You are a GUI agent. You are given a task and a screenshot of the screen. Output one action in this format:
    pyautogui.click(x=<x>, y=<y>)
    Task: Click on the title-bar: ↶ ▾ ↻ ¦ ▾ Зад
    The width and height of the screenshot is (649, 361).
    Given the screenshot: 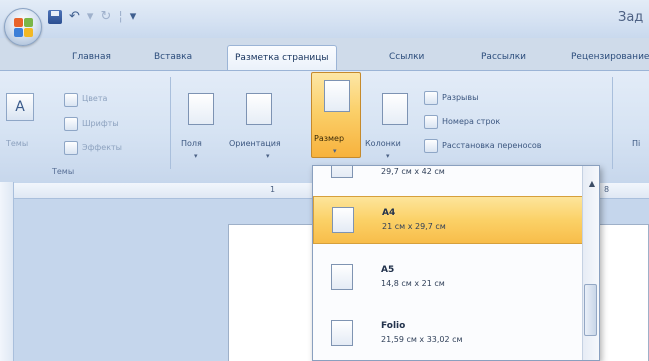 What is the action you would take?
    pyautogui.click(x=324, y=23)
    